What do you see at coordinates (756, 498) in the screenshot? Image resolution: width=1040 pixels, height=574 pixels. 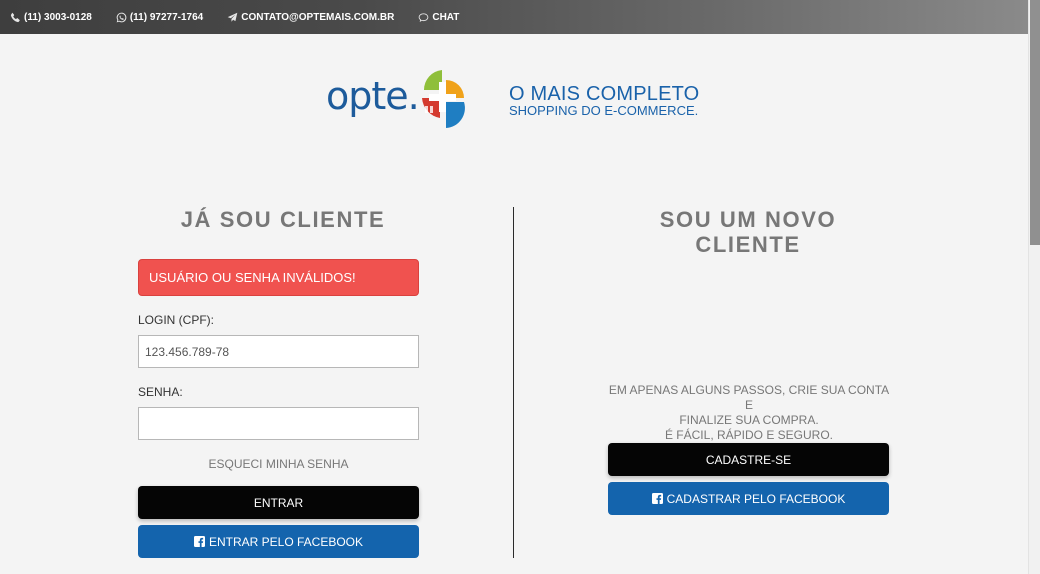 I see `facebook-signup-label: CADASTRAR PELO FACEBOOK` at bounding box center [756, 498].